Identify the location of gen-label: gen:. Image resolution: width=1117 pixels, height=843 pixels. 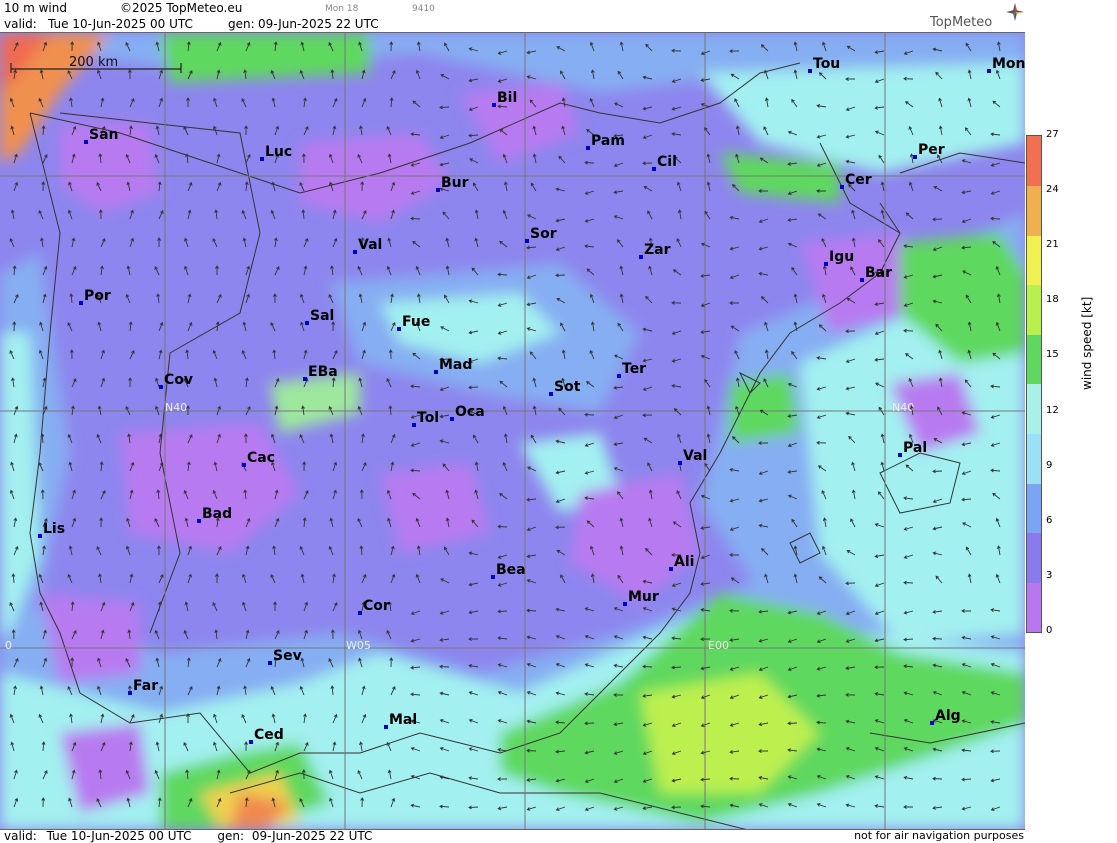
(241, 24).